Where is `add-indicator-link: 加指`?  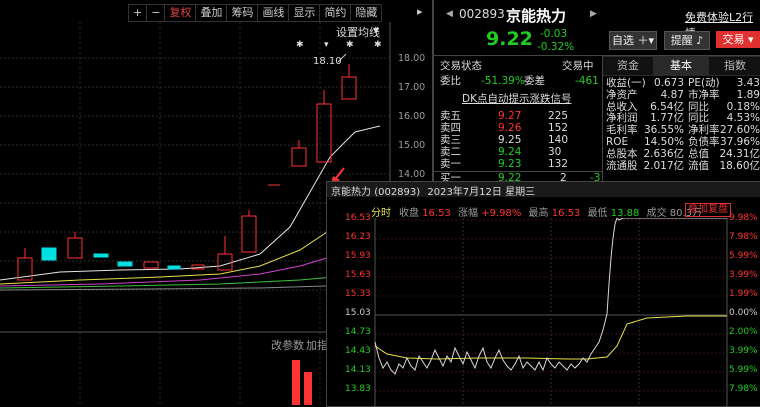 add-indicator-link: 加指 is located at coordinates (317, 345).